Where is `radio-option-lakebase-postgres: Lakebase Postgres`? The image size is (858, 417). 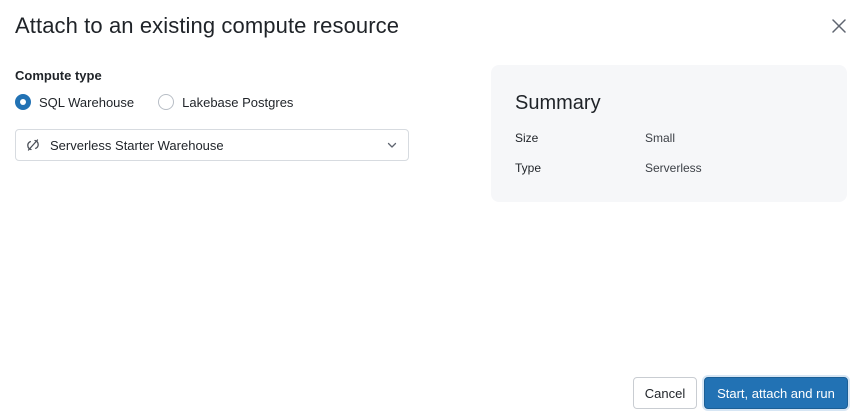
radio-option-lakebase-postgres: Lakebase Postgres is located at coordinates (225, 102).